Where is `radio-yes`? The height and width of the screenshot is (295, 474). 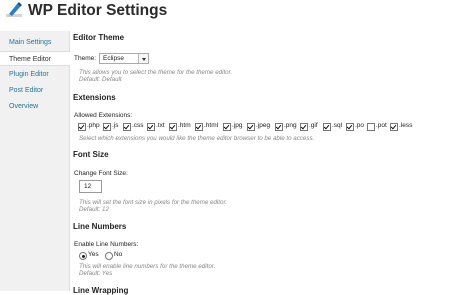
radio-yes is located at coordinates (83, 256).